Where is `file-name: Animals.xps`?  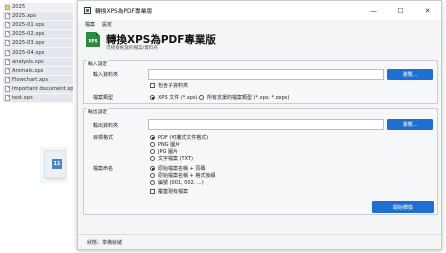
file-name: Animals.xps is located at coordinates (28, 70).